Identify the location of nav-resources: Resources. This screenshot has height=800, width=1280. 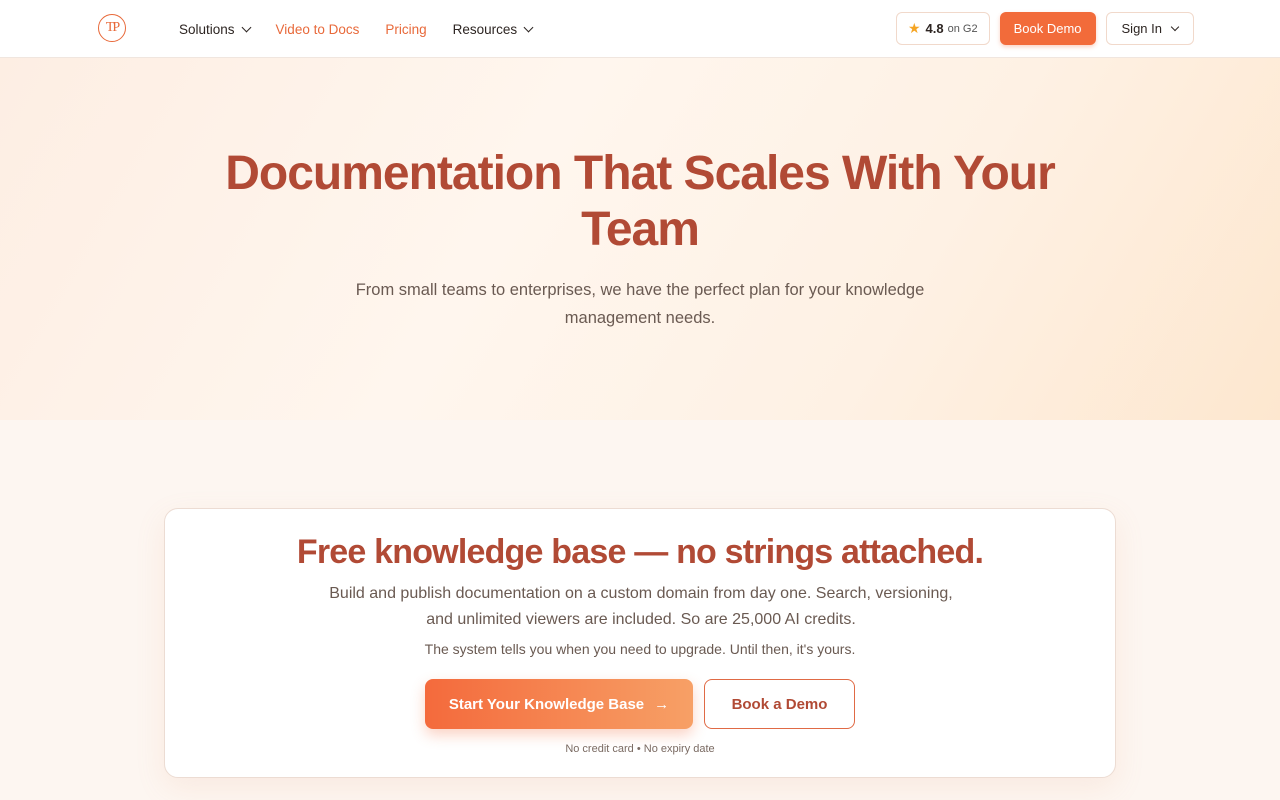
(493, 29).